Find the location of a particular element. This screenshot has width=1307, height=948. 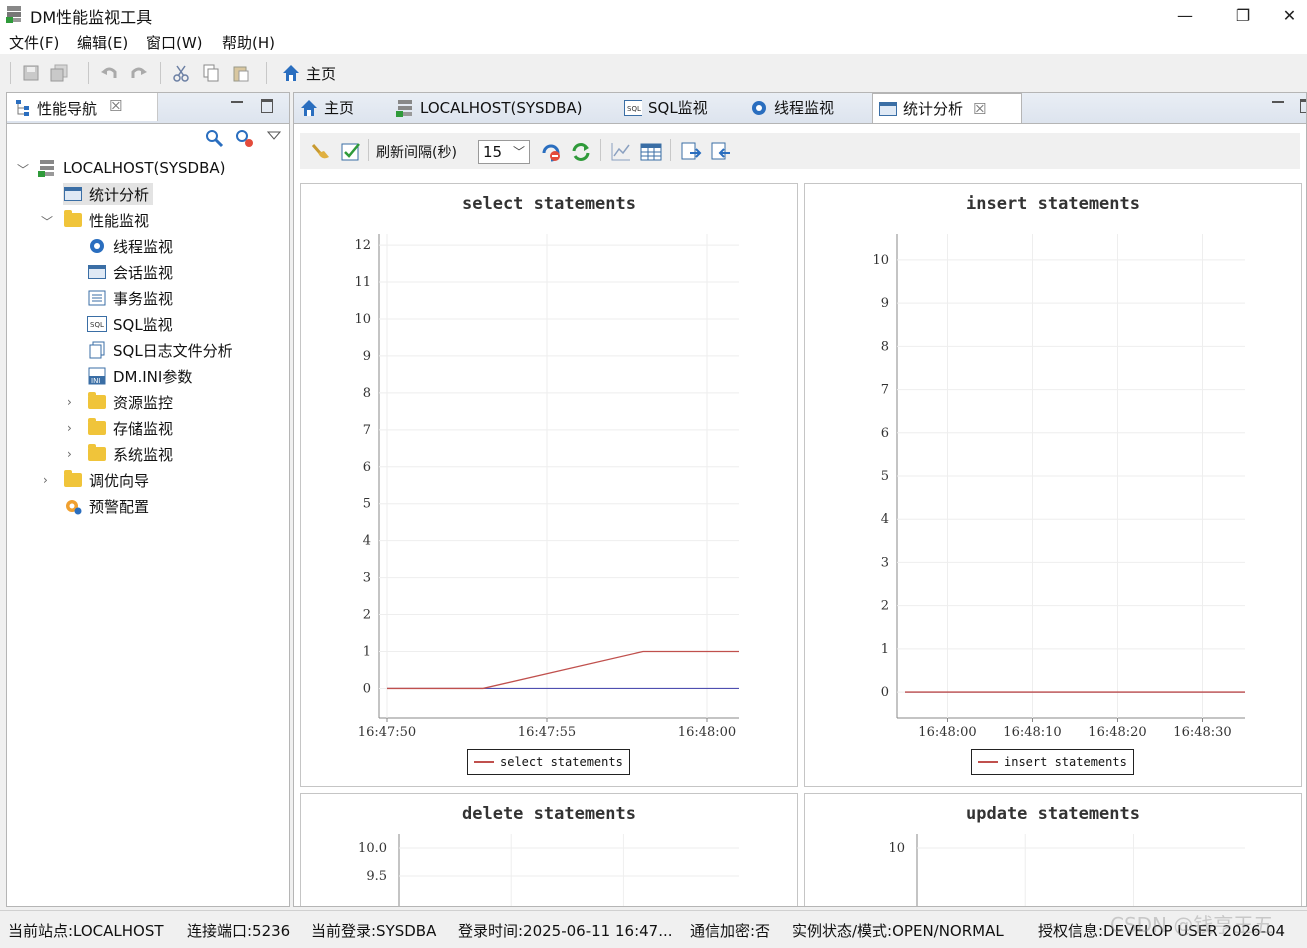

tree-node-label: 系统监视 is located at coordinates (143, 454).